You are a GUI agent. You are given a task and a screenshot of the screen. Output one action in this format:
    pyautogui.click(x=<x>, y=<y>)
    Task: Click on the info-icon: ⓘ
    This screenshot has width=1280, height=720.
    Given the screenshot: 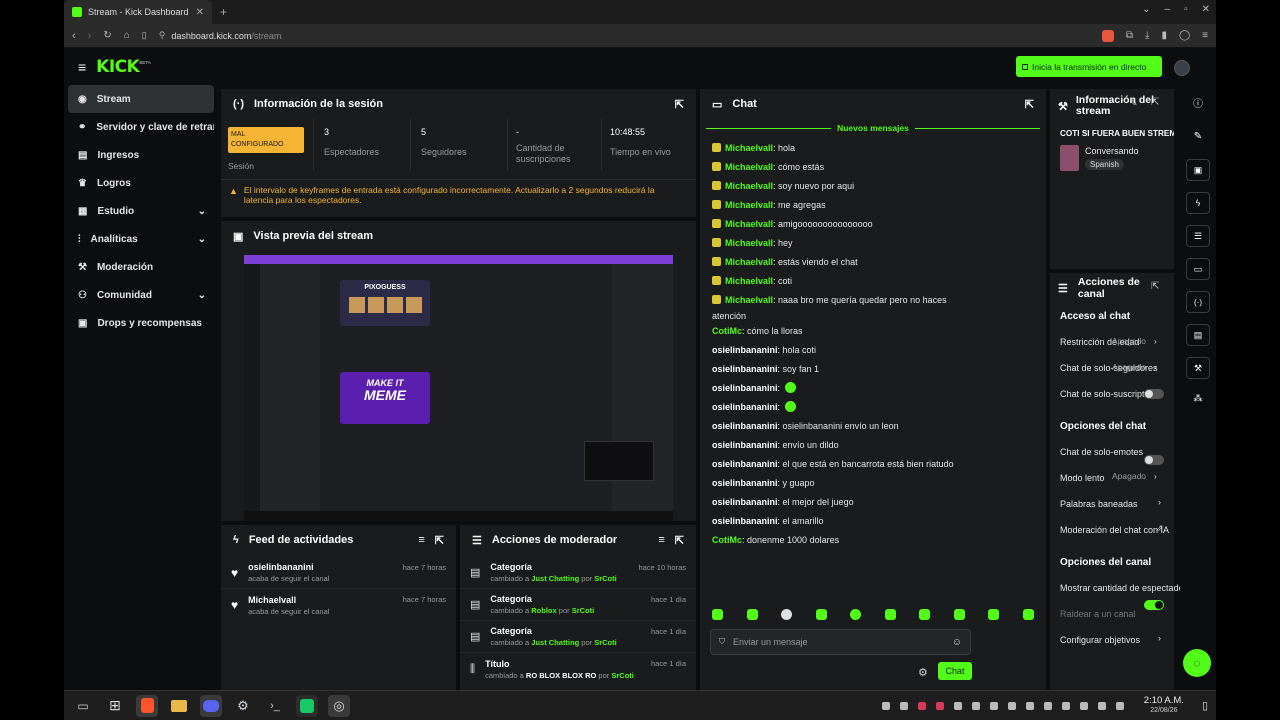 What is the action you would take?
    pyautogui.click(x=1198, y=102)
    